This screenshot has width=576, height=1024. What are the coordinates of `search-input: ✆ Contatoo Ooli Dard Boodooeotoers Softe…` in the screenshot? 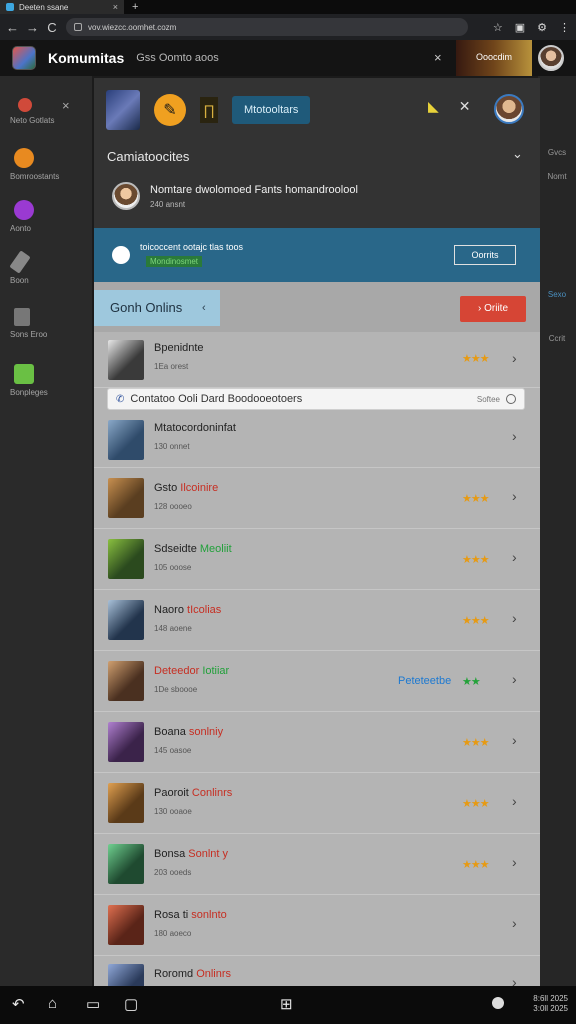 It's located at (316, 399).